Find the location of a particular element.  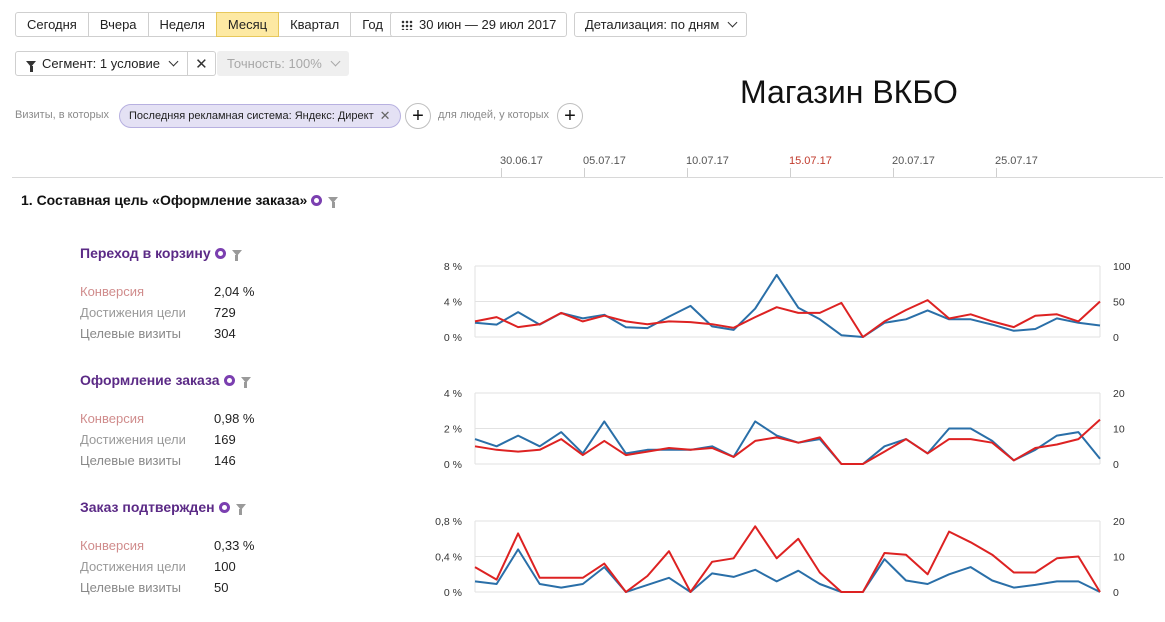

metric-value-visits: 146 is located at coordinates (225, 460).